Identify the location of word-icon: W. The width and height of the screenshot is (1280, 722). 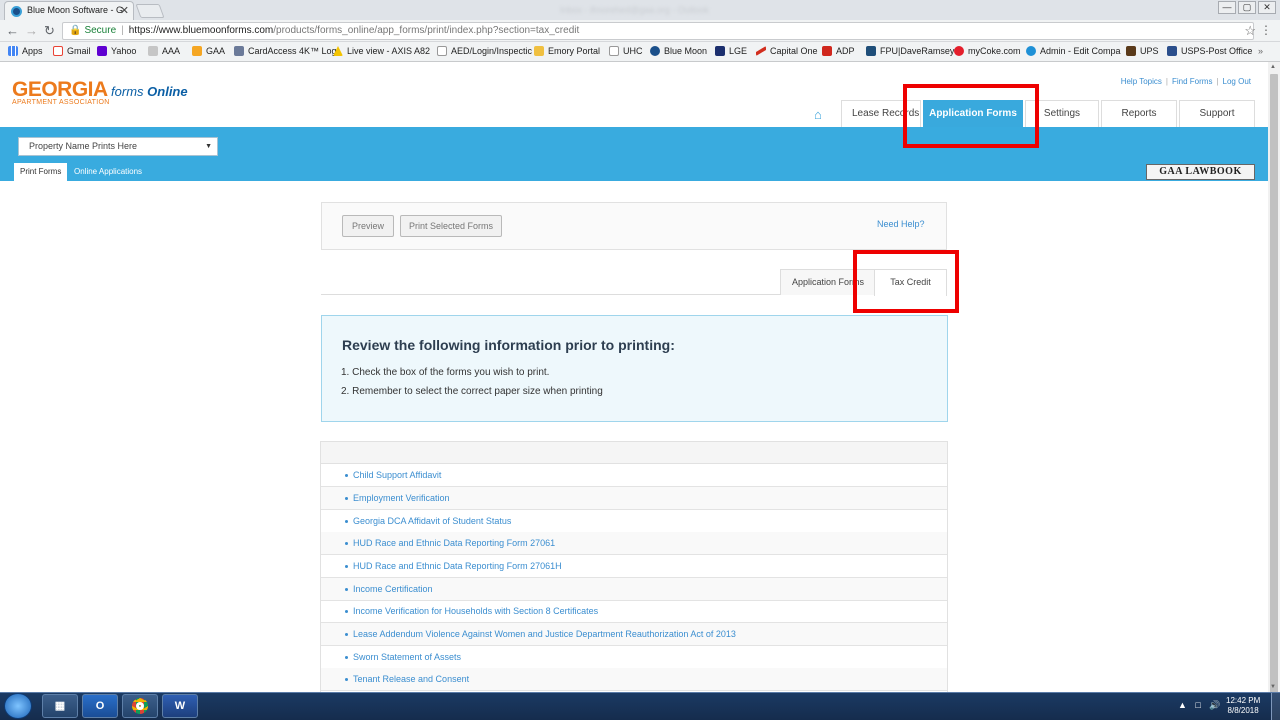
(180, 706).